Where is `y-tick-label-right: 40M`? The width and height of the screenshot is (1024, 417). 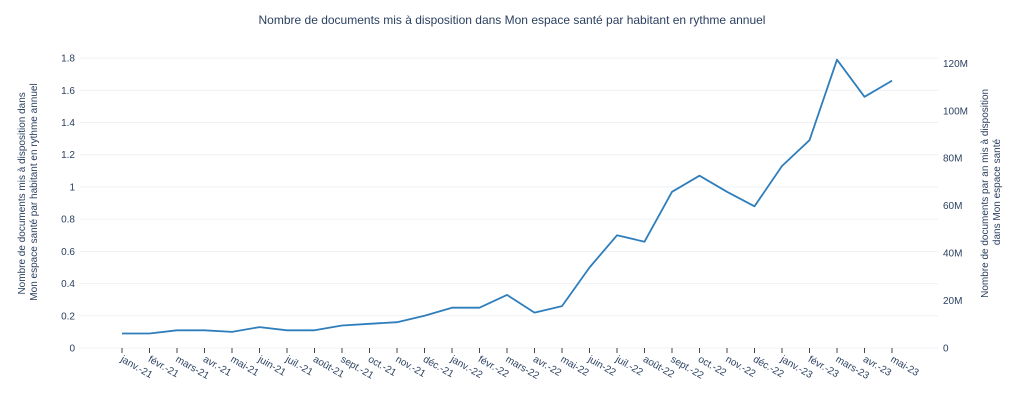 y-tick-label-right: 40M is located at coordinates (952, 254).